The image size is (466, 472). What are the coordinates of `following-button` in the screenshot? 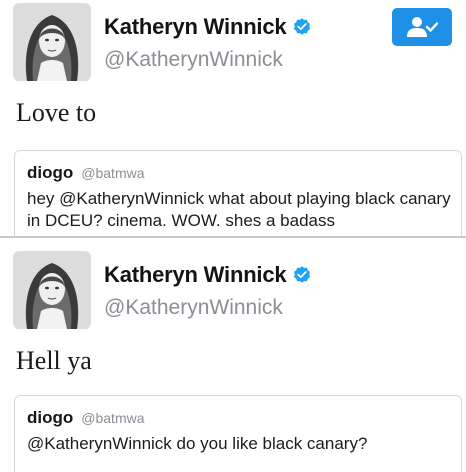 It's located at (422, 27).